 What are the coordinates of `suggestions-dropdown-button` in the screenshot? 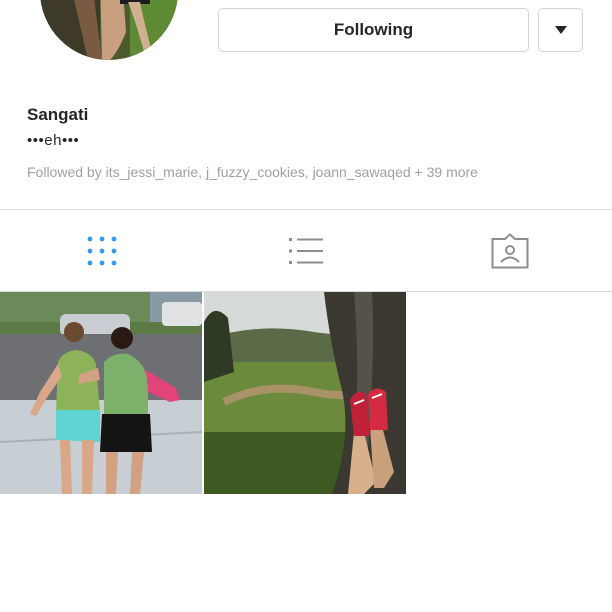 It's located at (560, 30).